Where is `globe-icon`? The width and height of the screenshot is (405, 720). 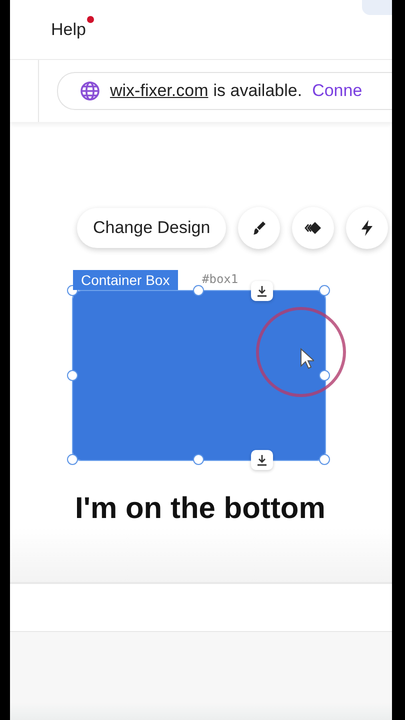
globe-icon is located at coordinates (90, 91).